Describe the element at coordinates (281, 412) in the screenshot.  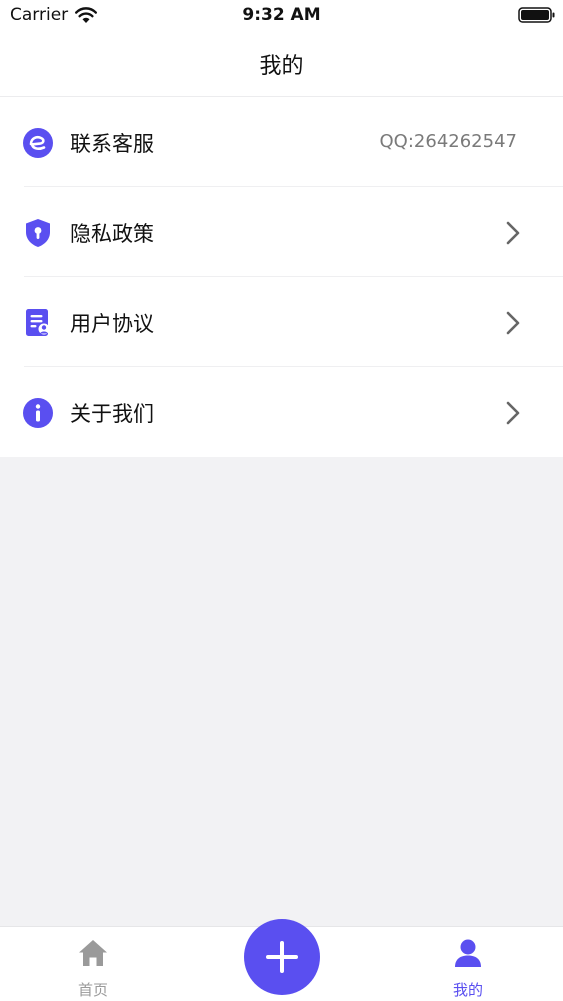
I see `menu-item-about-us: 关于我们` at that location.